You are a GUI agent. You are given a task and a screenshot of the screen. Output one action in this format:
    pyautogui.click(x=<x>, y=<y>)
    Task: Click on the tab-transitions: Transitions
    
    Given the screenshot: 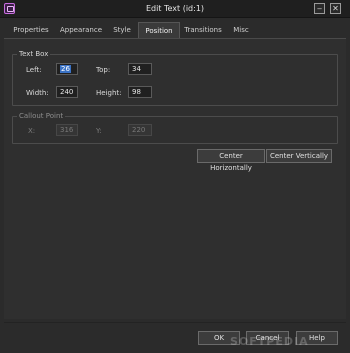 What is the action you would take?
    pyautogui.click(x=203, y=30)
    